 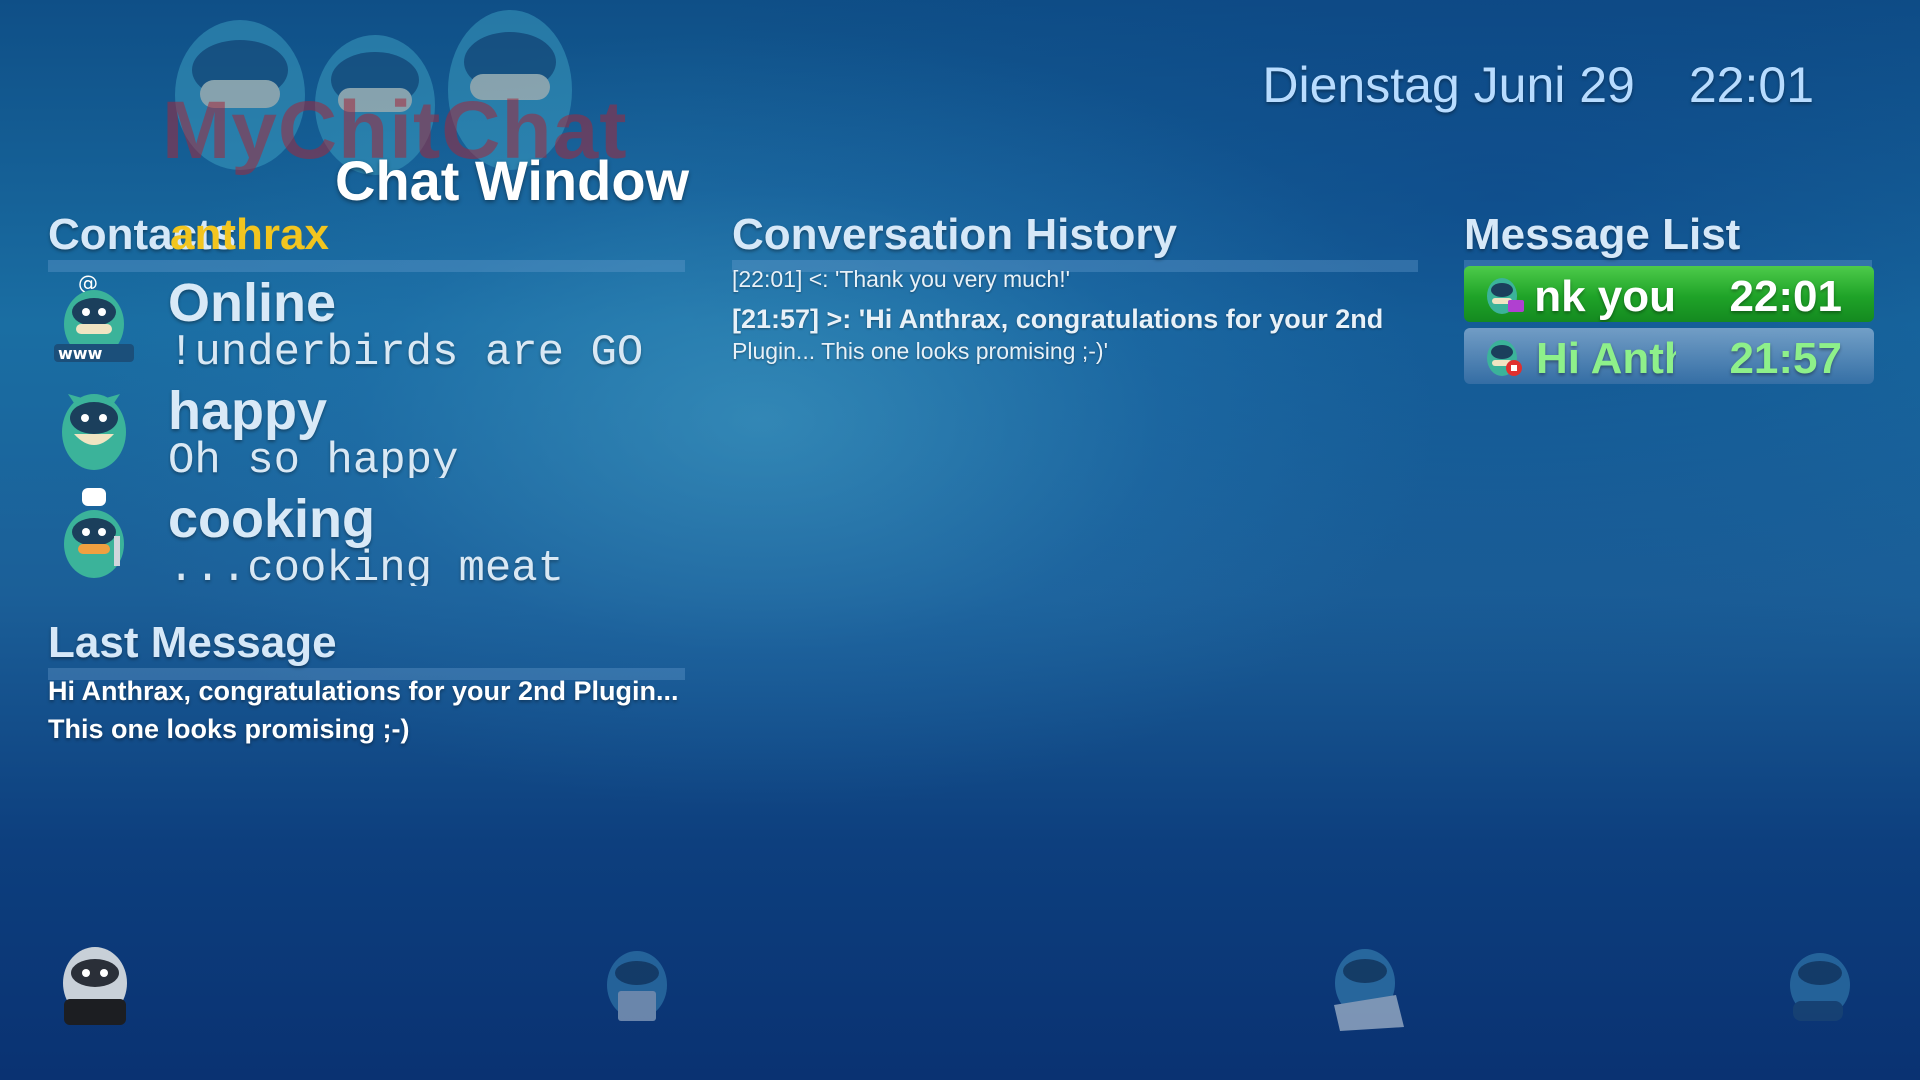 I want to click on message-time: 21:57, so click(x=1785, y=358).